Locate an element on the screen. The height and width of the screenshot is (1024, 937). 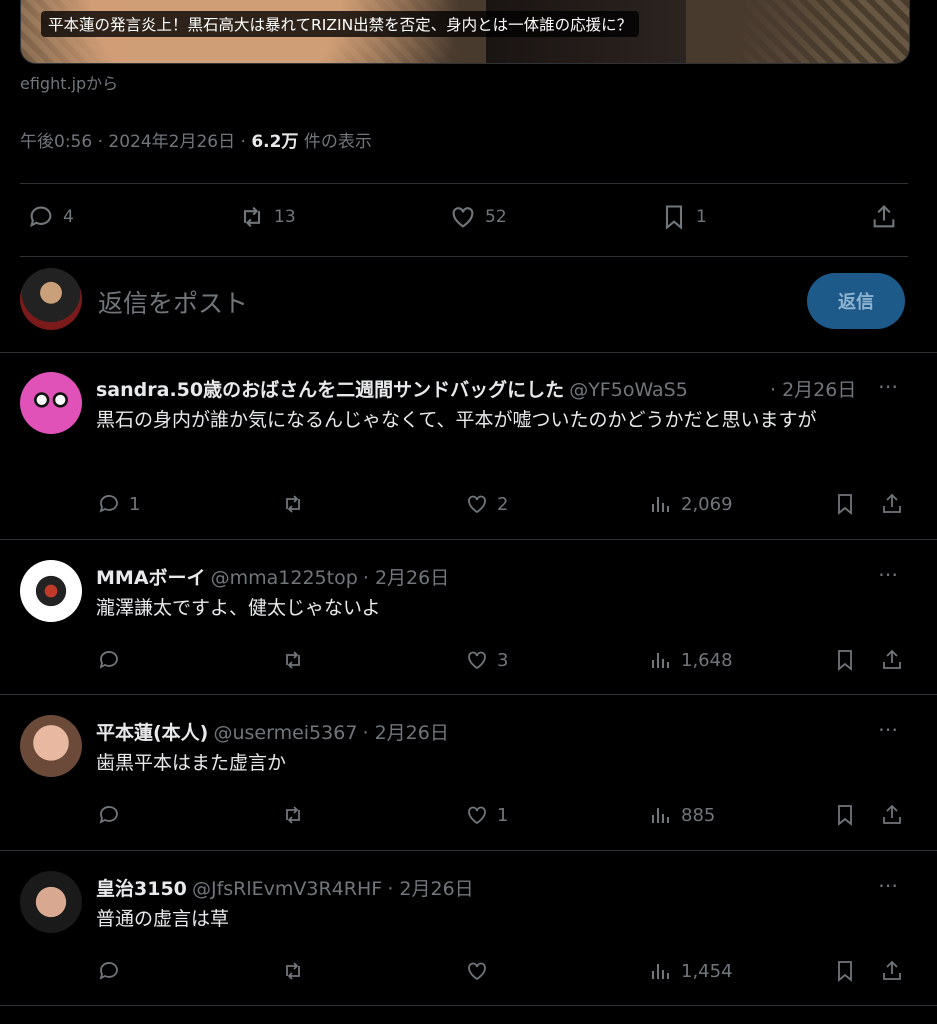
views-button: 1,648 is located at coordinates (691, 660).